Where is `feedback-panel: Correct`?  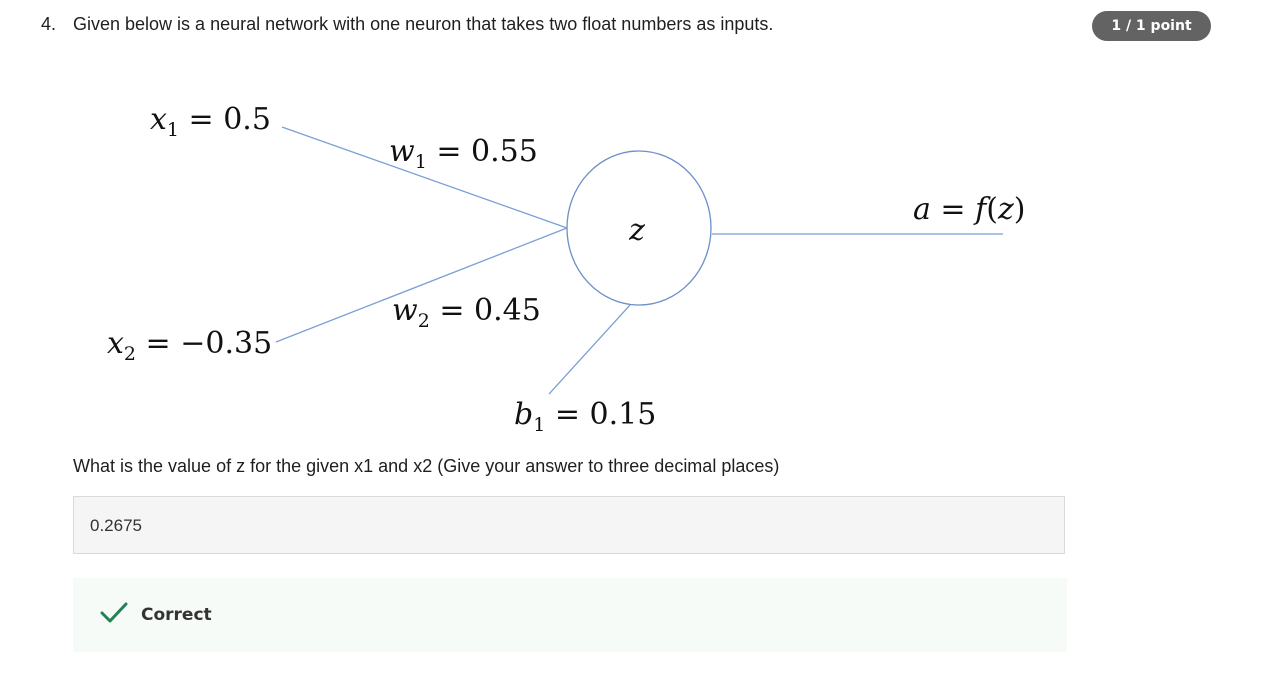 feedback-panel: Correct is located at coordinates (570, 615).